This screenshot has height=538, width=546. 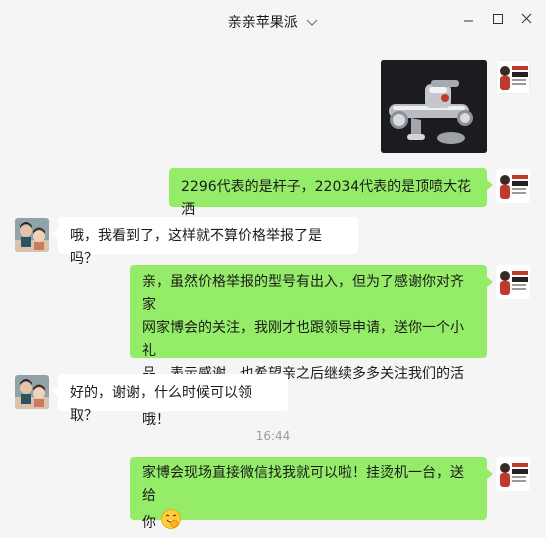 I want to click on title-bar: 亲亲苹果派, so click(x=273, y=22).